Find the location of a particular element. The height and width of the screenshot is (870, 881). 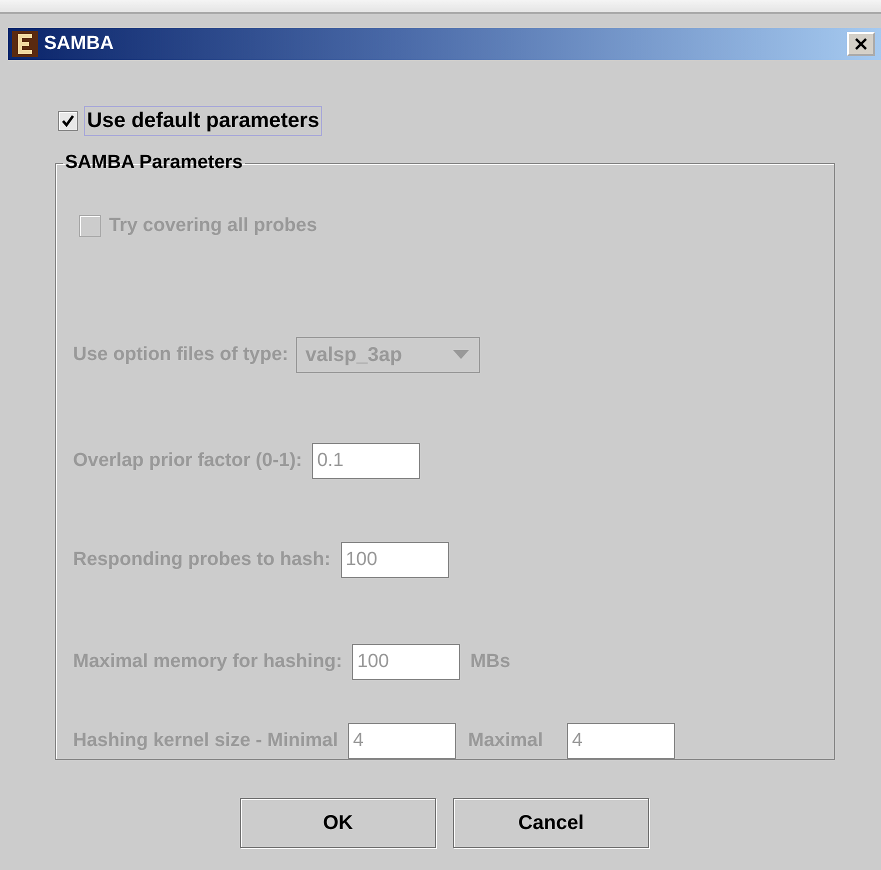

close-button is located at coordinates (861, 44).